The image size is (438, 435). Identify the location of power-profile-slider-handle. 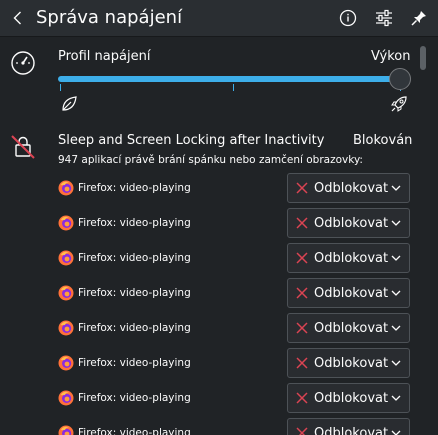
(400, 79).